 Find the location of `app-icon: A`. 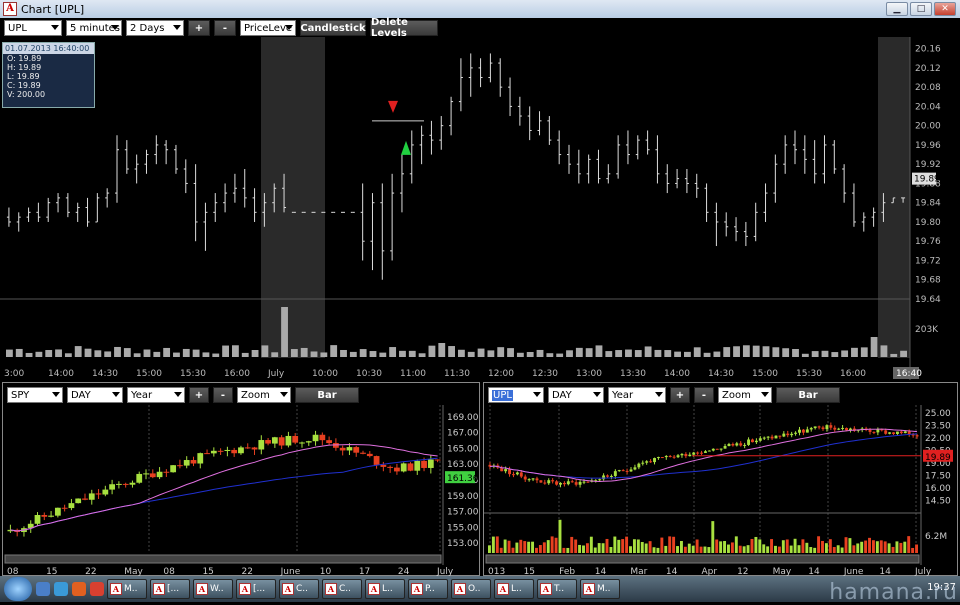

app-icon: A is located at coordinates (10, 9).